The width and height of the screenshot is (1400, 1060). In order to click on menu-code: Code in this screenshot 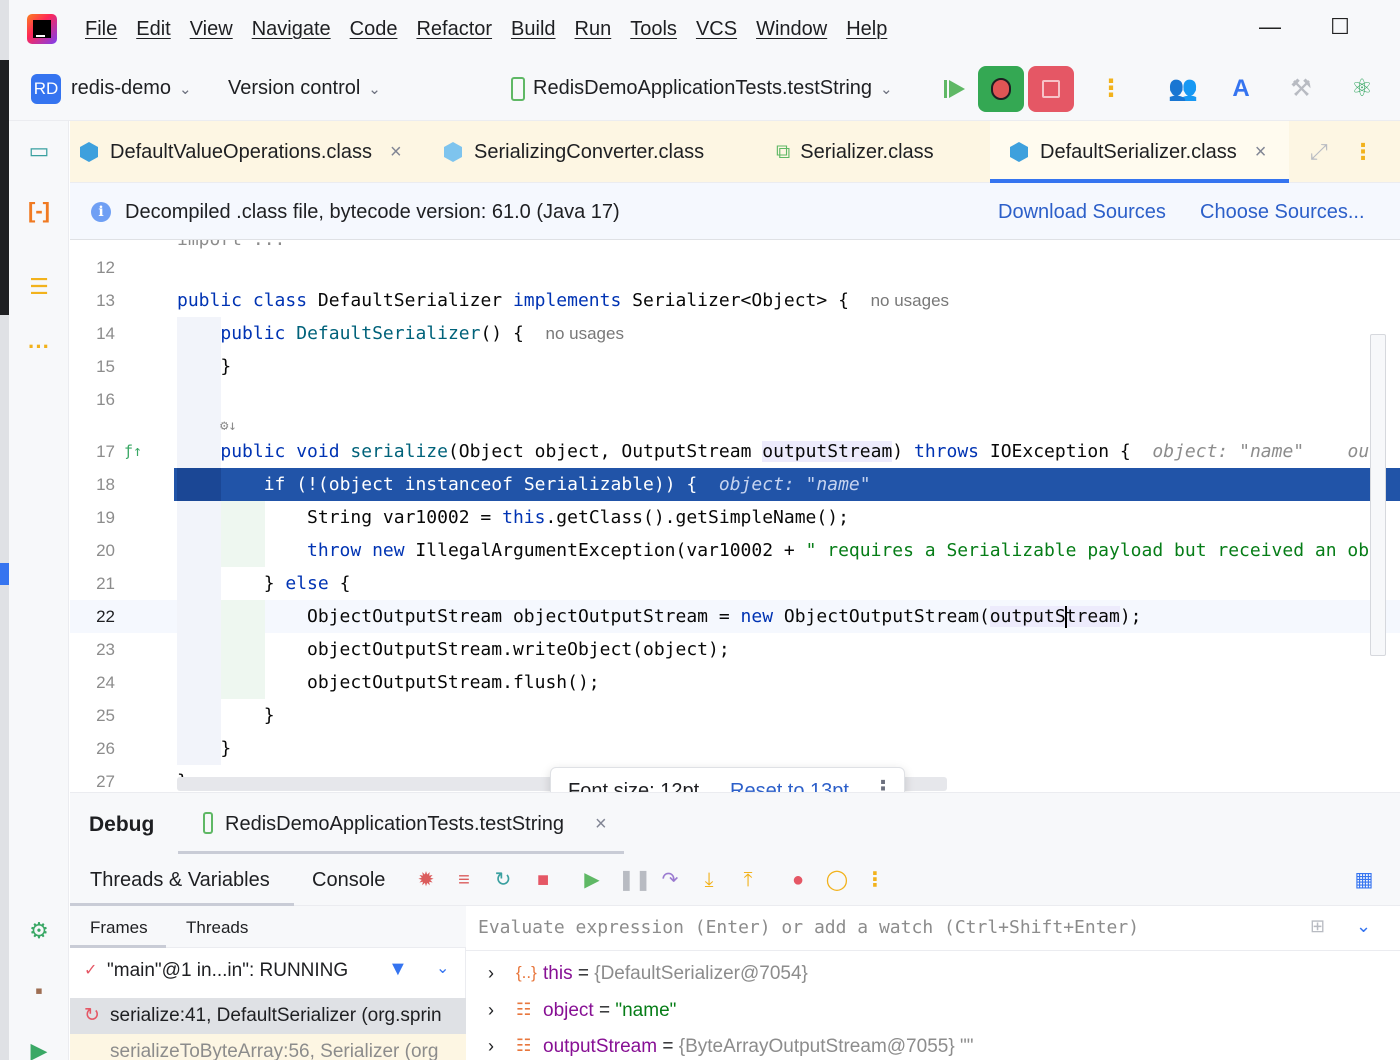, I will do `click(374, 29)`.